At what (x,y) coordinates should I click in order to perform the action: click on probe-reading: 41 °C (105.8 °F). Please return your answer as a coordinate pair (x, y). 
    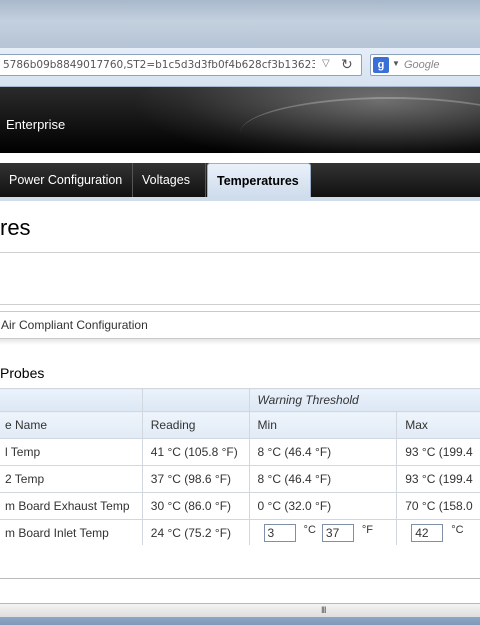
    Looking at the image, I should click on (195, 452).